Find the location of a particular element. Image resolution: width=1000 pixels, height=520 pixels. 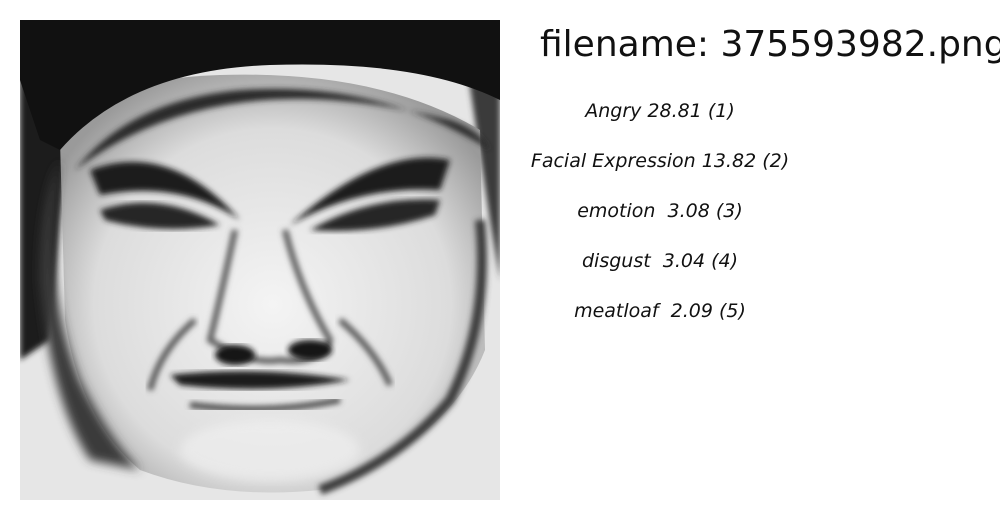

prediction-item: Facial Expression 13.82 (2) is located at coordinates (660, 161).